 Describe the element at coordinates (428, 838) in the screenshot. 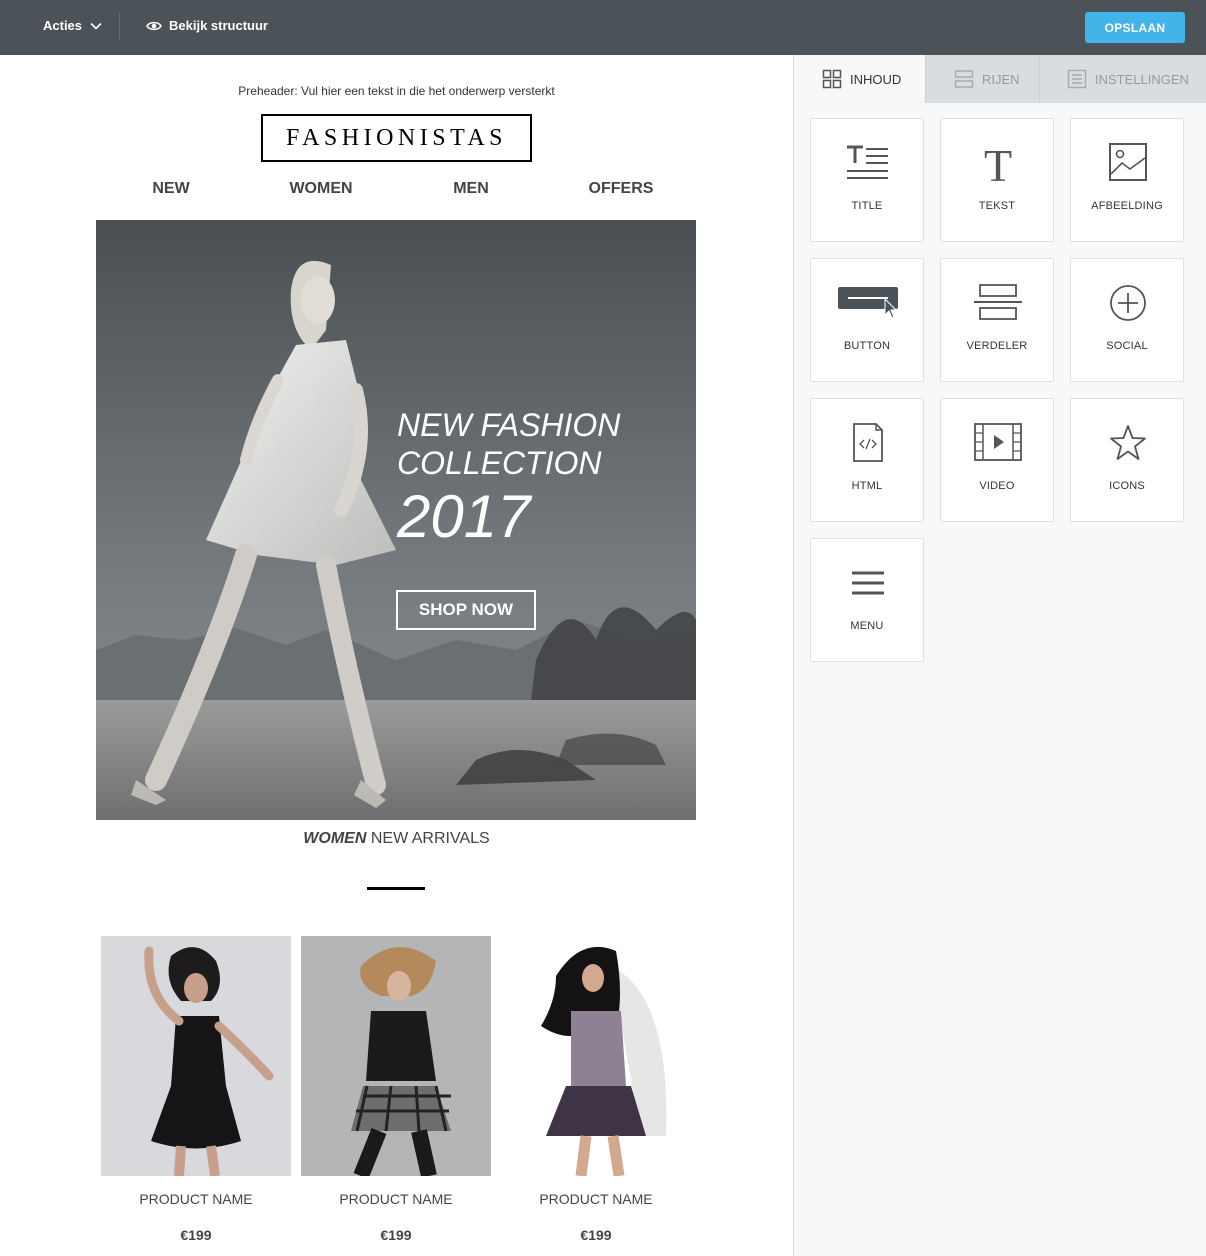

I see `section-heading-rest: NEW ARRIVALS` at that location.